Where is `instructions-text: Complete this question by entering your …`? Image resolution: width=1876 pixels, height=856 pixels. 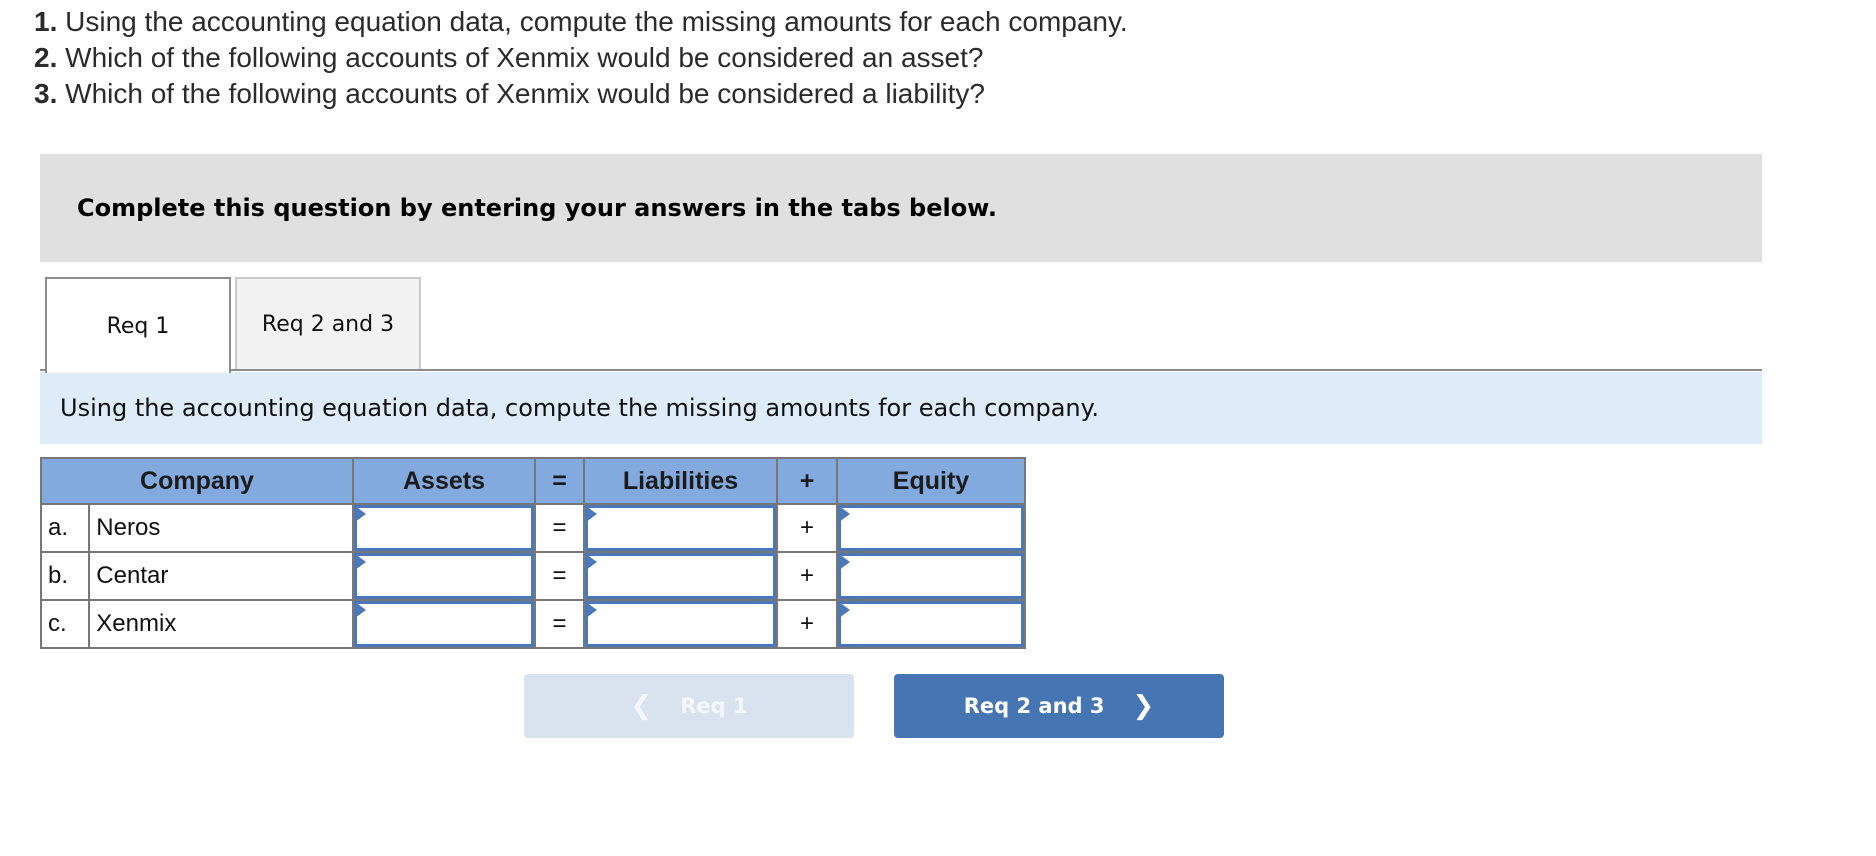
instructions-text: Complete this question by entering your … is located at coordinates (537, 208).